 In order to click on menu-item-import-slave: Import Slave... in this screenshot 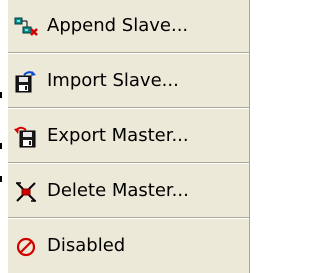, I will do `click(128, 81)`.